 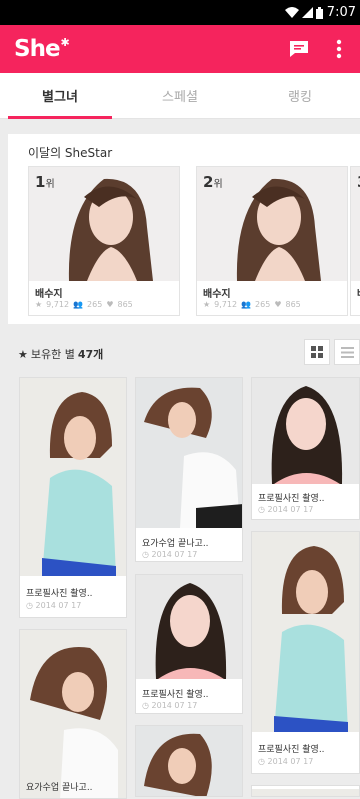 I want to click on star-card: 2위 배수지 ★ 9,712 👥 265 ♥ 865, so click(x=272, y=241).